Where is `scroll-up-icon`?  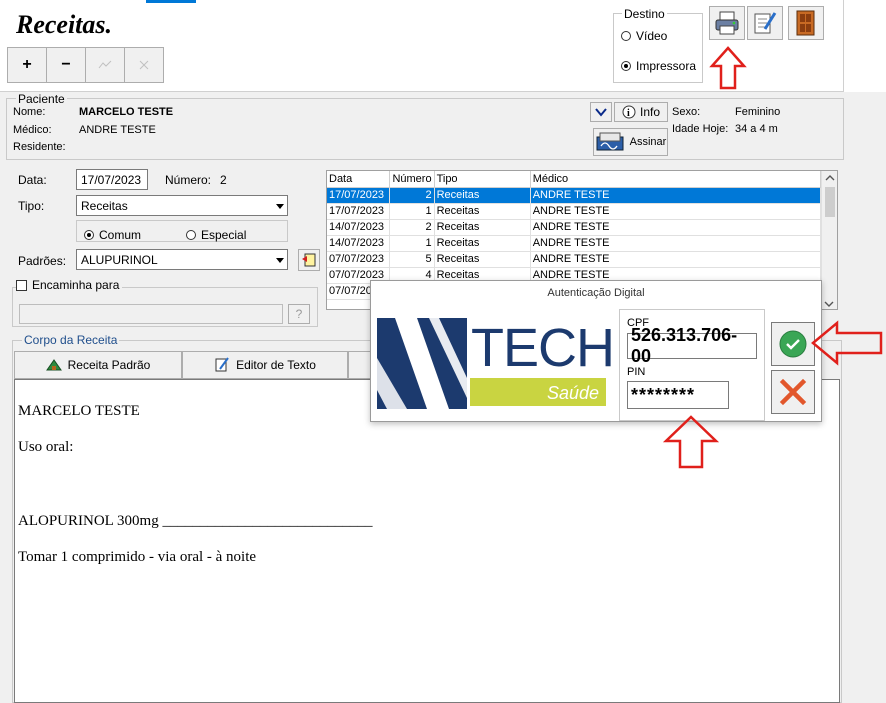
scroll-up-icon is located at coordinates (830, 178).